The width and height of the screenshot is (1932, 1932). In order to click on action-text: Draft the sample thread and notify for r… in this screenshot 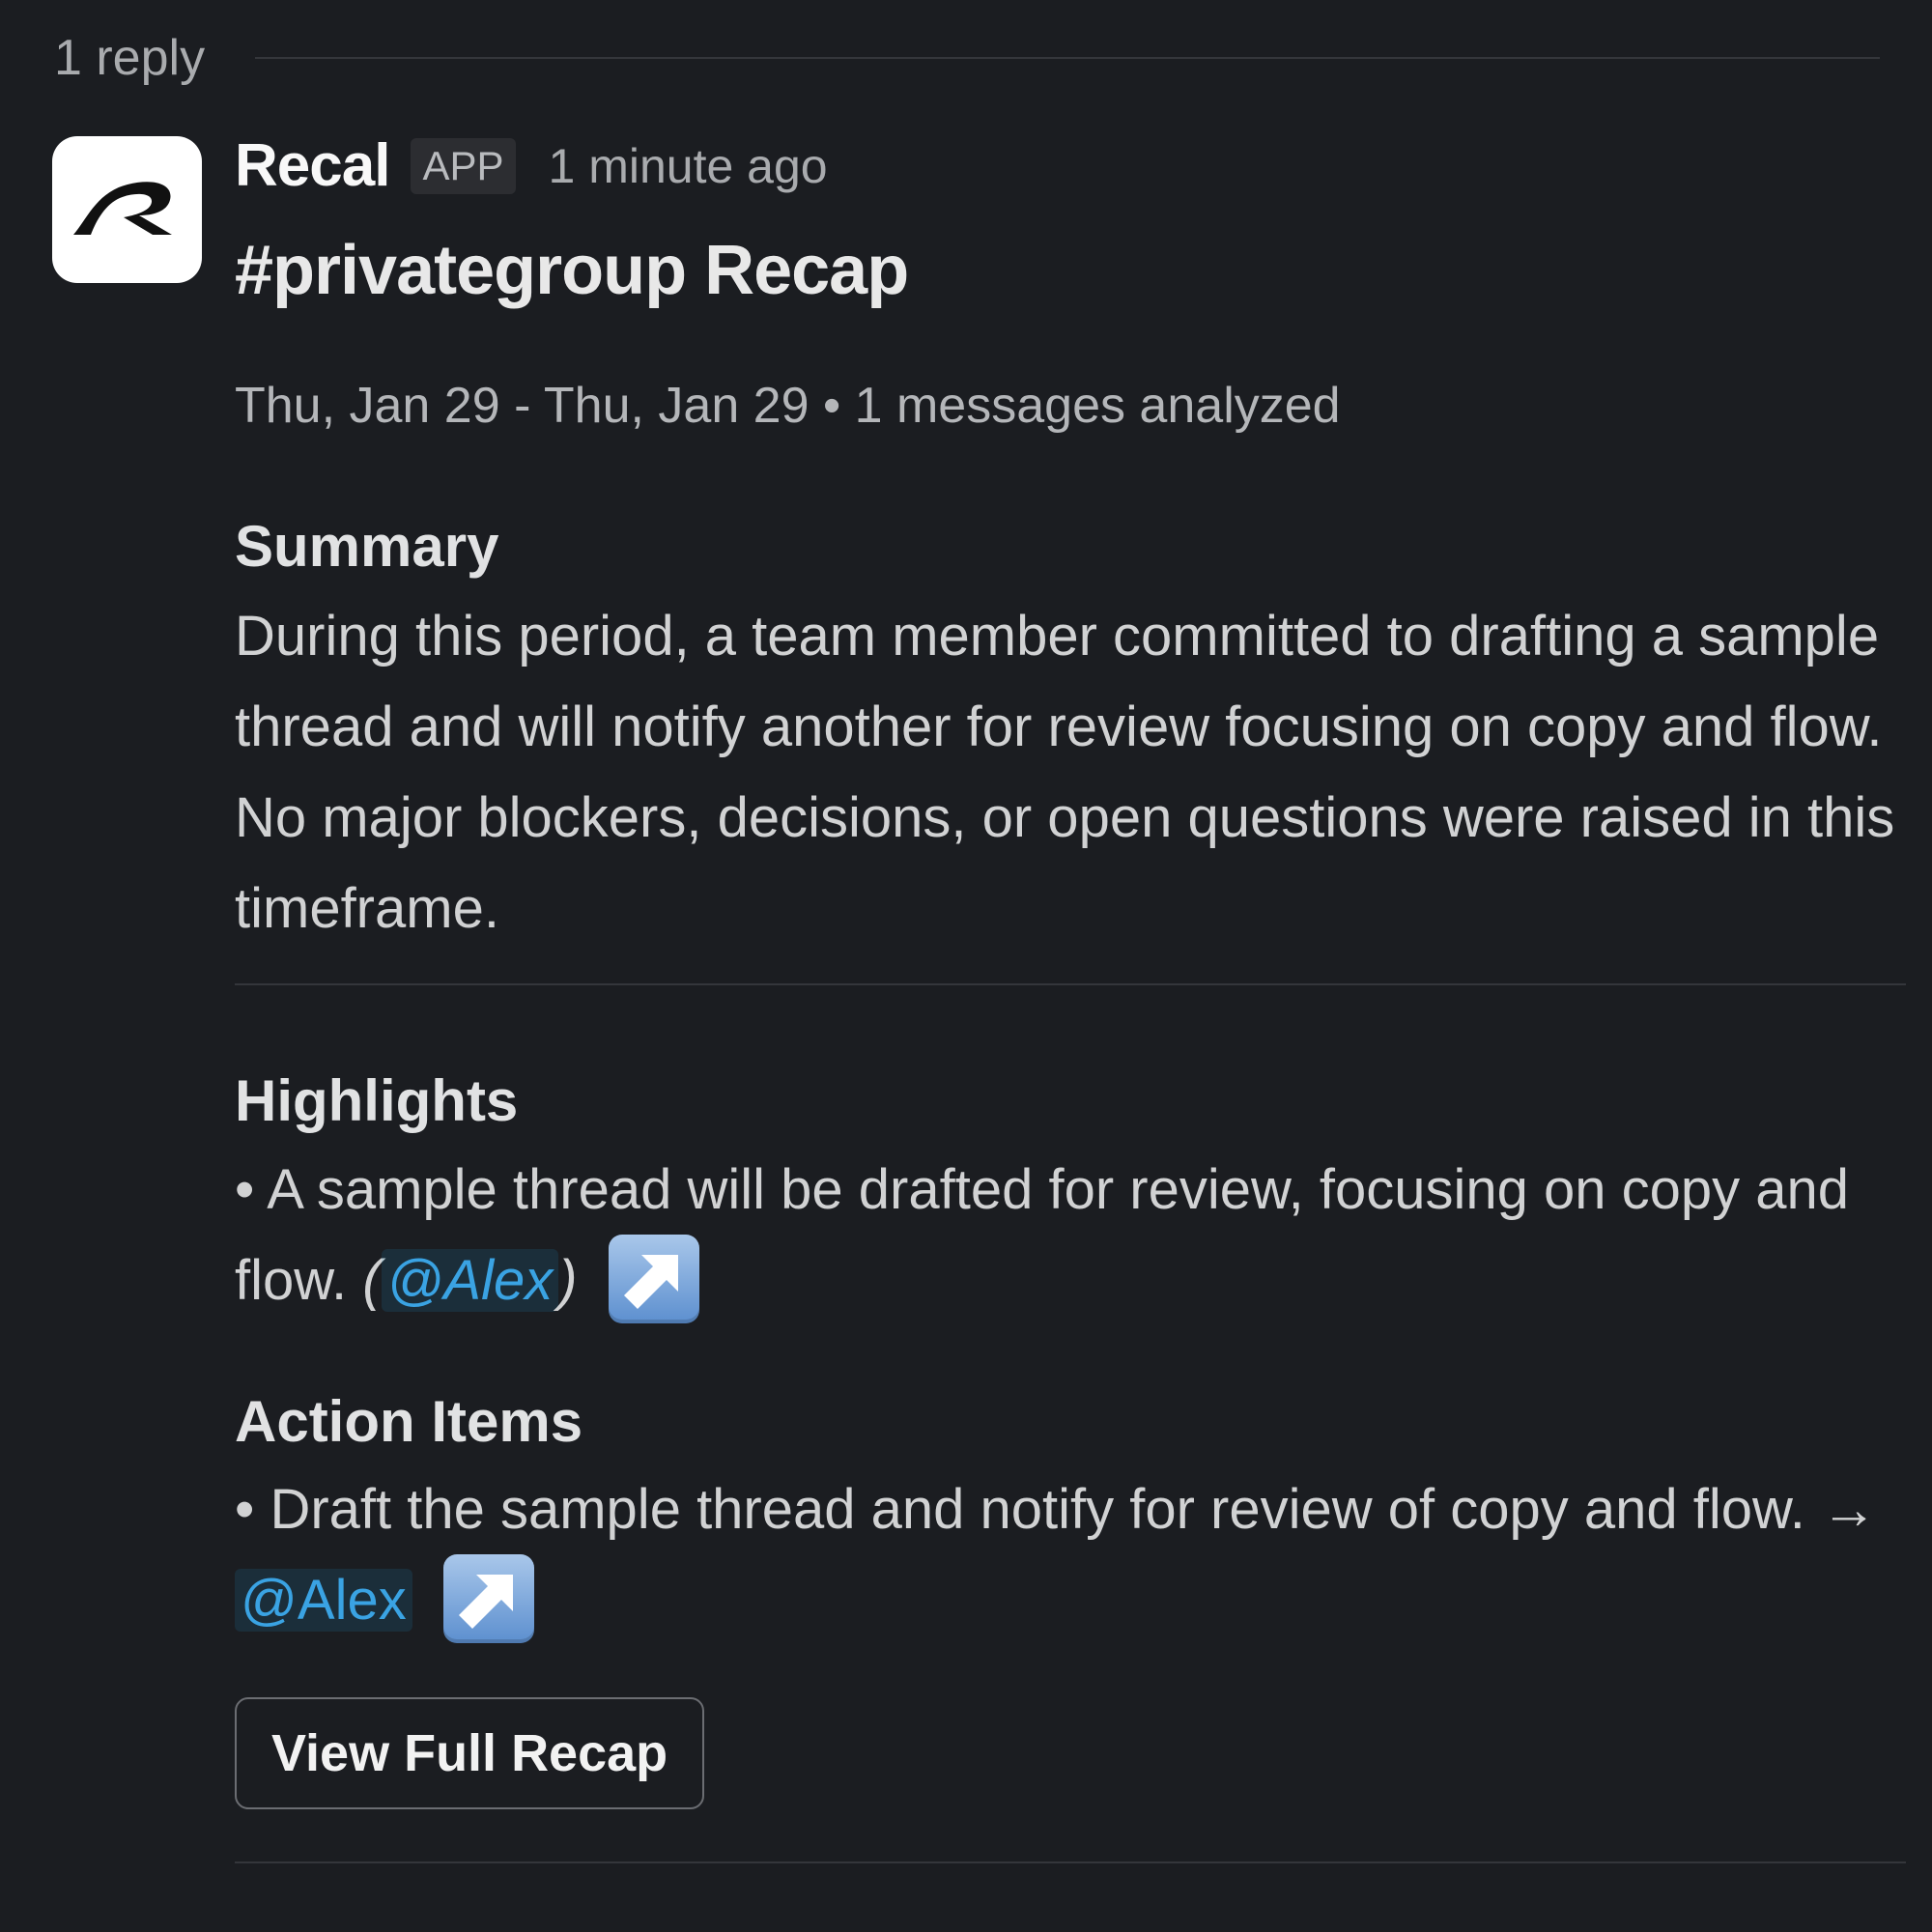, I will do `click(1037, 1509)`.